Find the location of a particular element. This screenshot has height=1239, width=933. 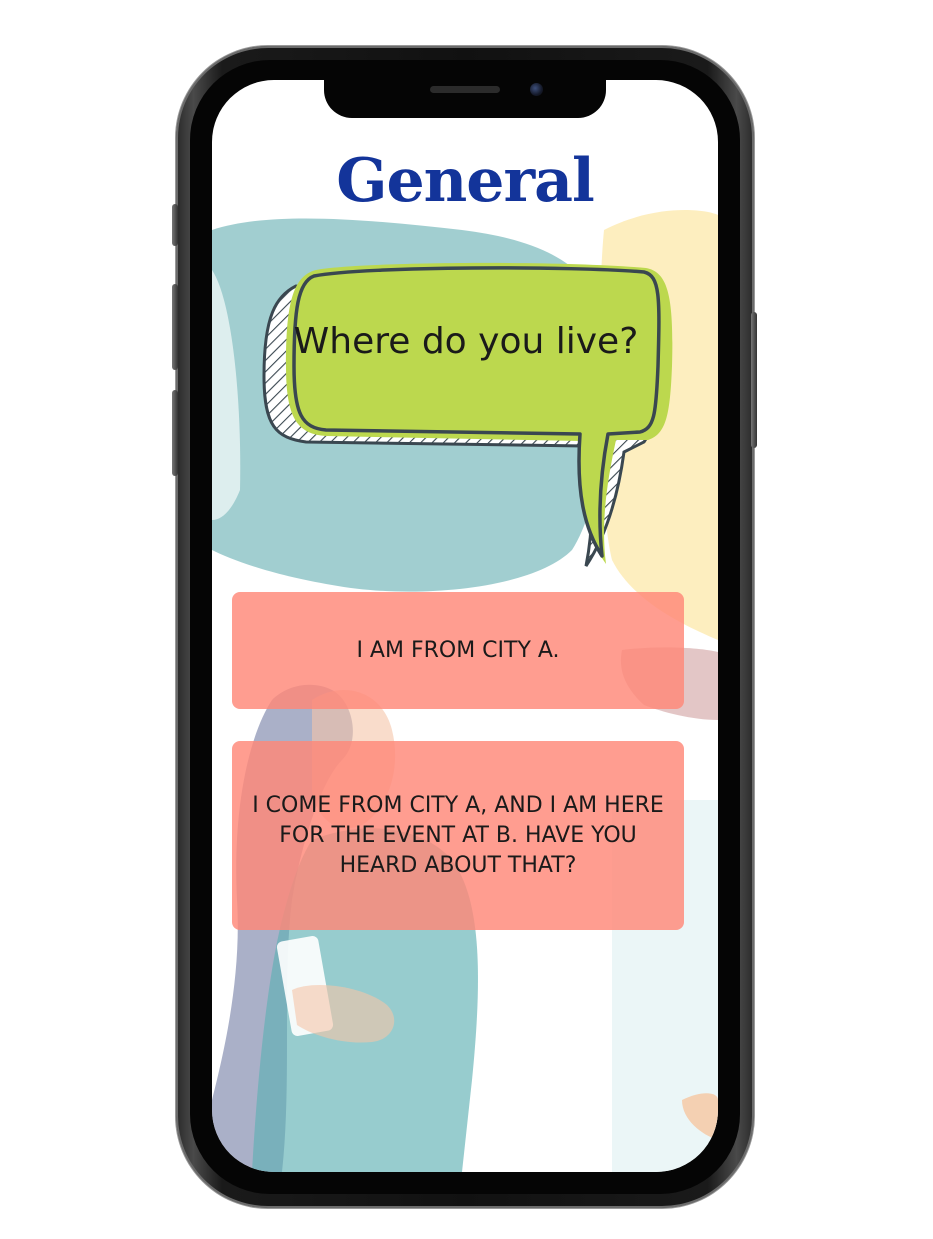

speaker-grille is located at coordinates (465, 89).